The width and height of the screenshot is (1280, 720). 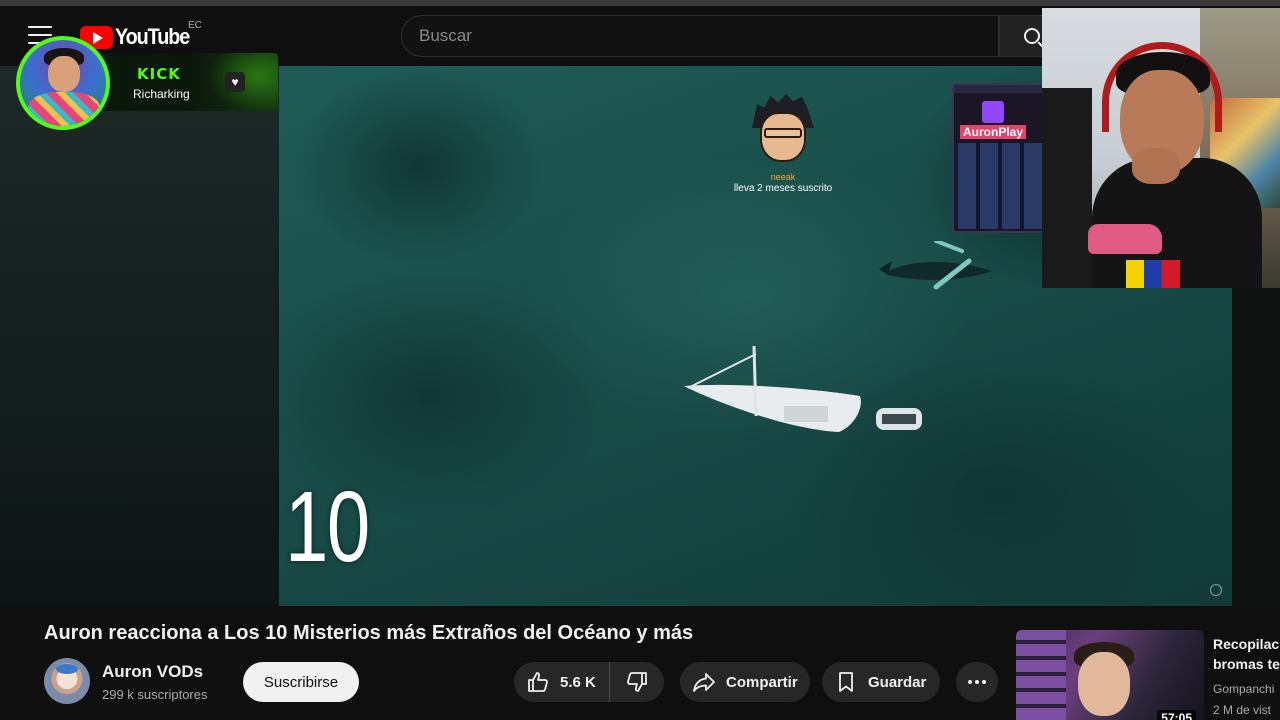 What do you see at coordinates (195, 25) in the screenshot?
I see `region-code: EC` at bounding box center [195, 25].